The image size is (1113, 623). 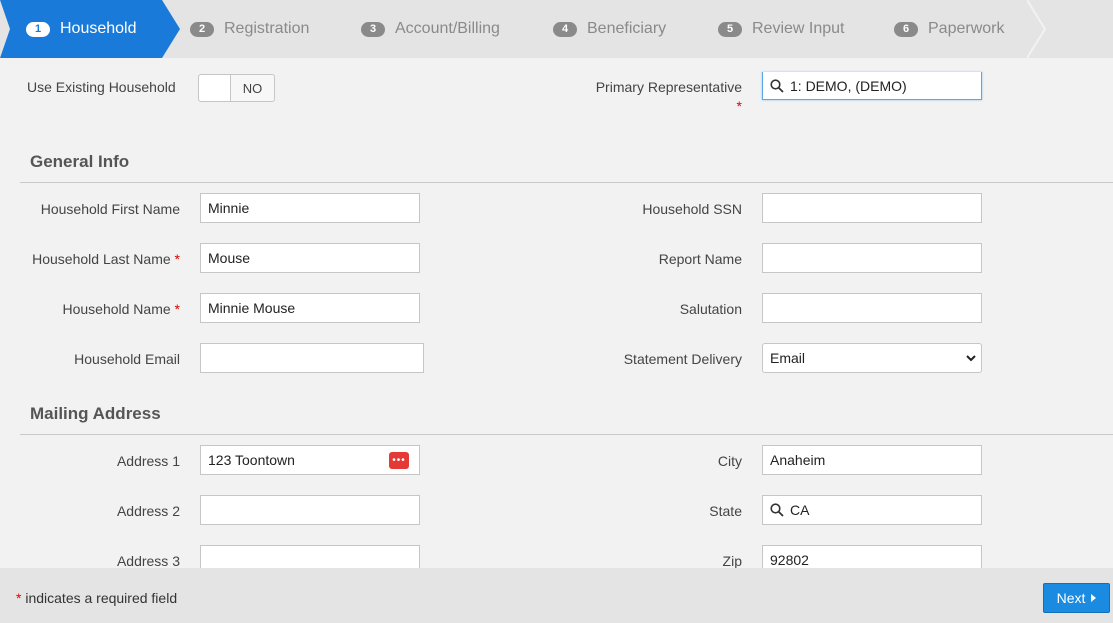 I want to click on household-ssn-label: Household SSN, so click(x=692, y=209).